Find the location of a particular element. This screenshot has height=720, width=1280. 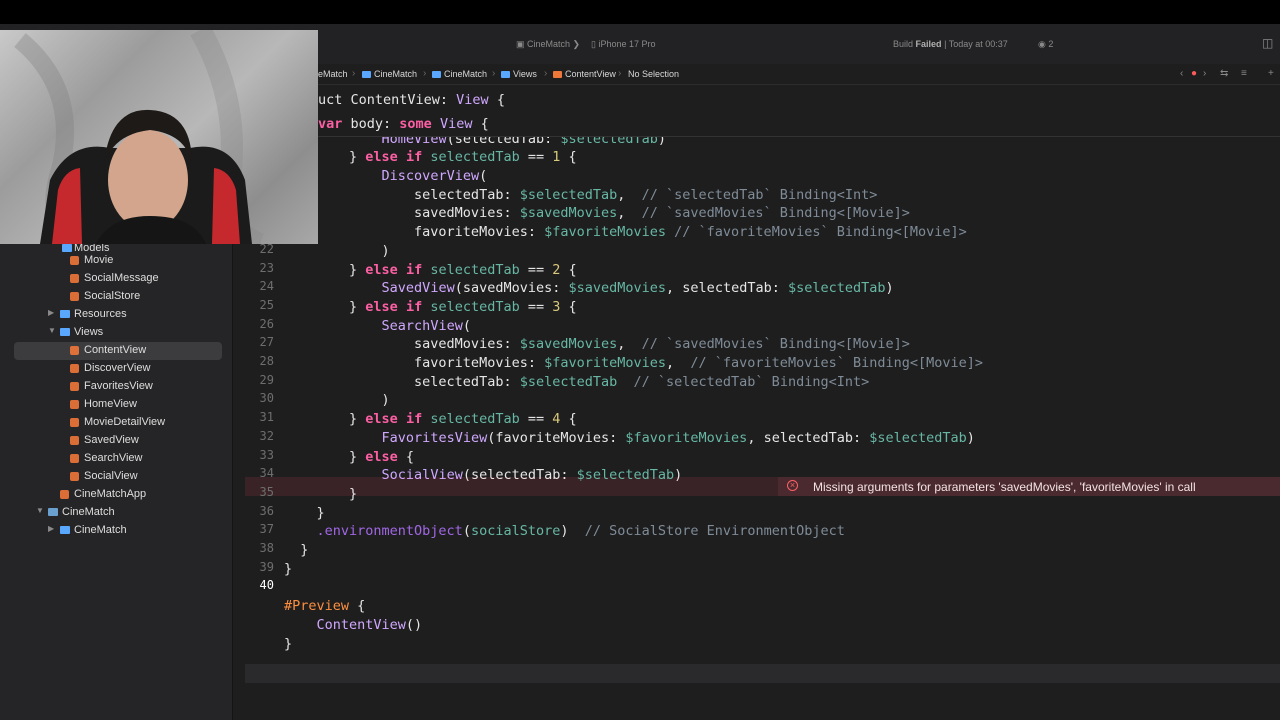

sidebar-item-cinematch-folder: ▶ CineMatch is located at coordinates (118, 531).